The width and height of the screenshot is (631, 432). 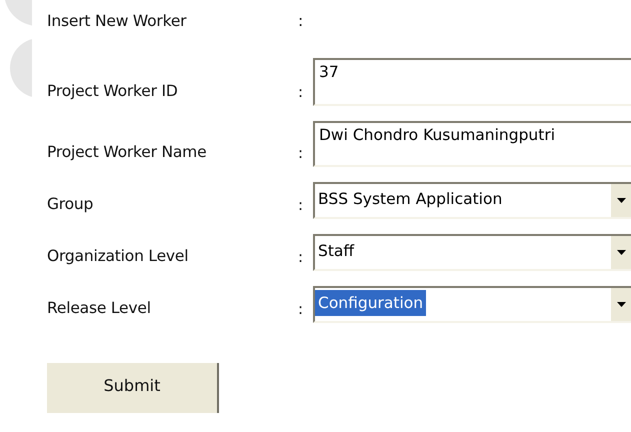 I want to click on field-label: Release Level, so click(x=99, y=309).